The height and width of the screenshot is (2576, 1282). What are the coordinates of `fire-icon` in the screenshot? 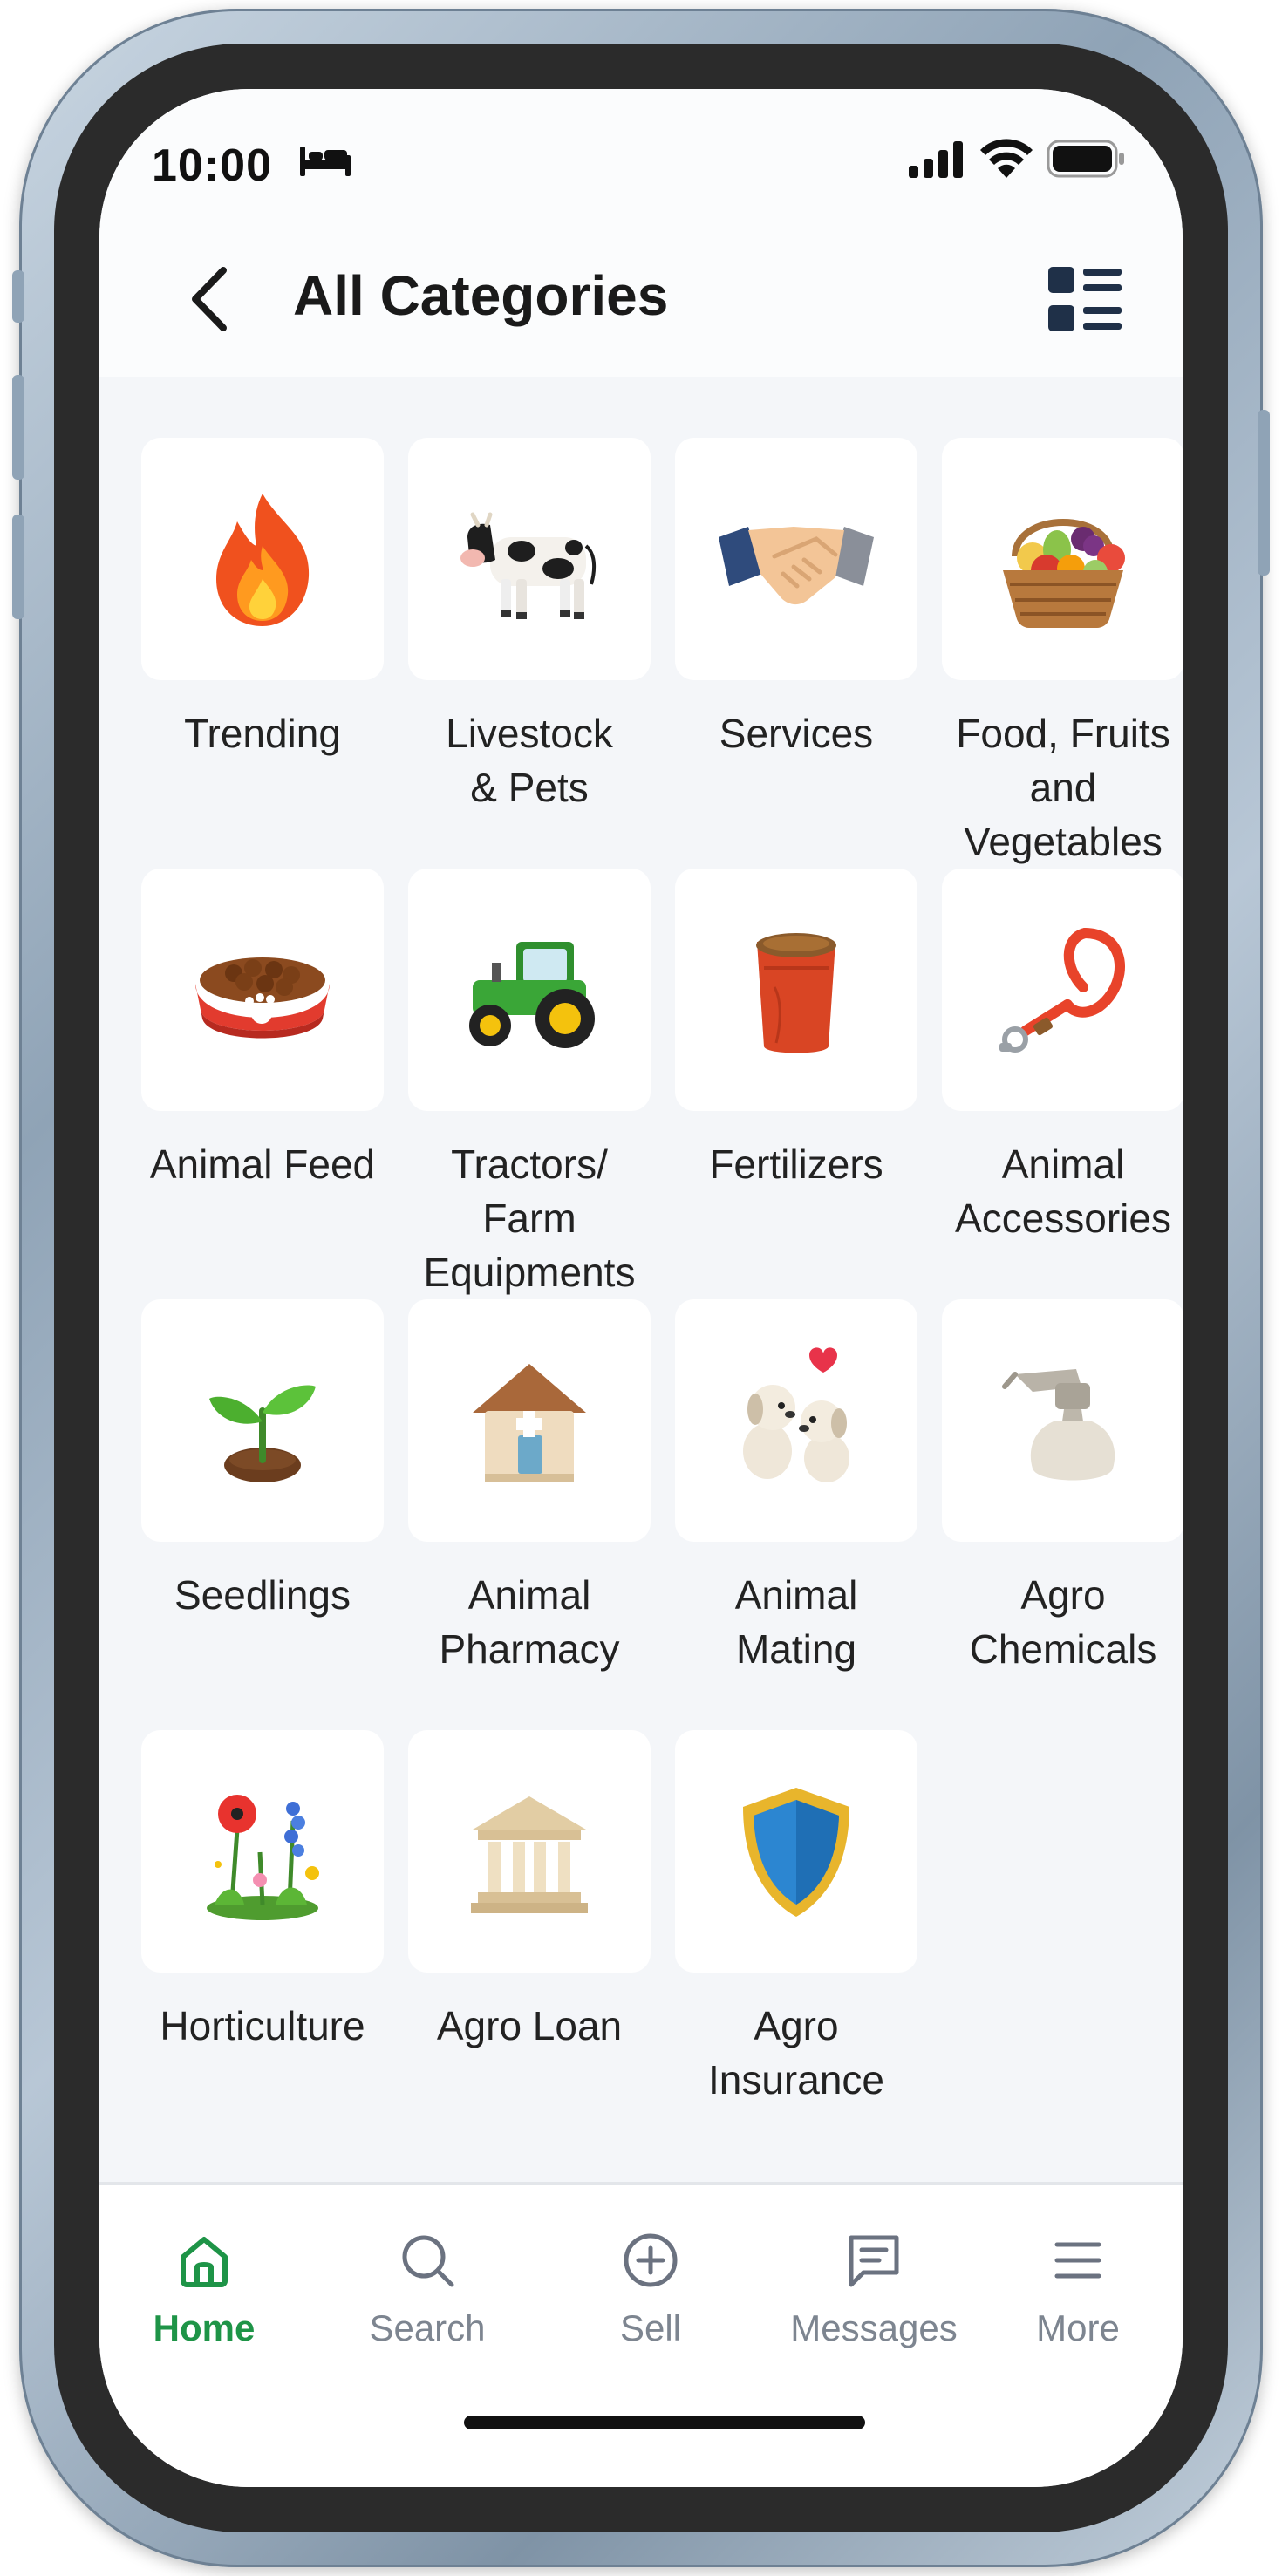 It's located at (263, 560).